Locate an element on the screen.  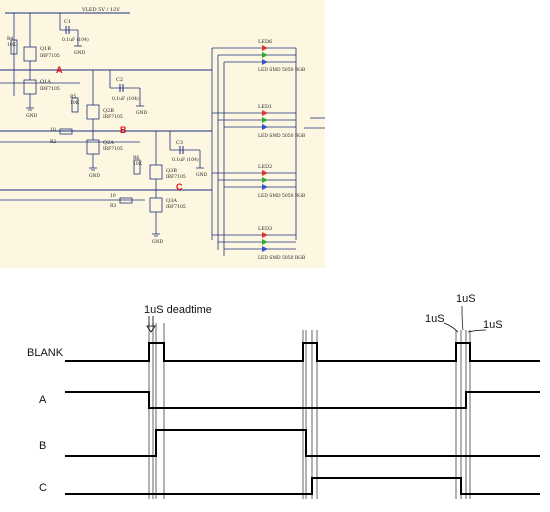
fet-label-top: Q2B is located at coordinates (108, 111).